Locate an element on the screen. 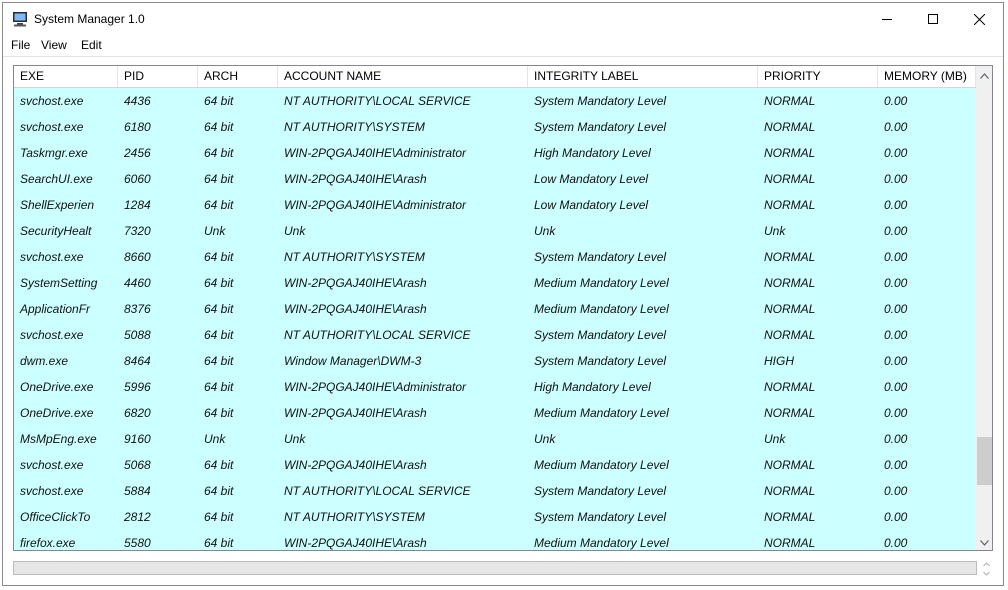 This screenshot has width=1008, height=590. cell-exe: MsMpEng.exe is located at coordinates (58, 439).